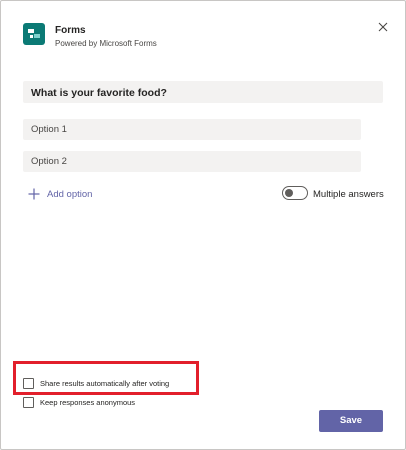 Image resolution: width=406 pixels, height=450 pixels. Describe the element at coordinates (28, 402) in the screenshot. I see `anonymous-checkbox` at that location.